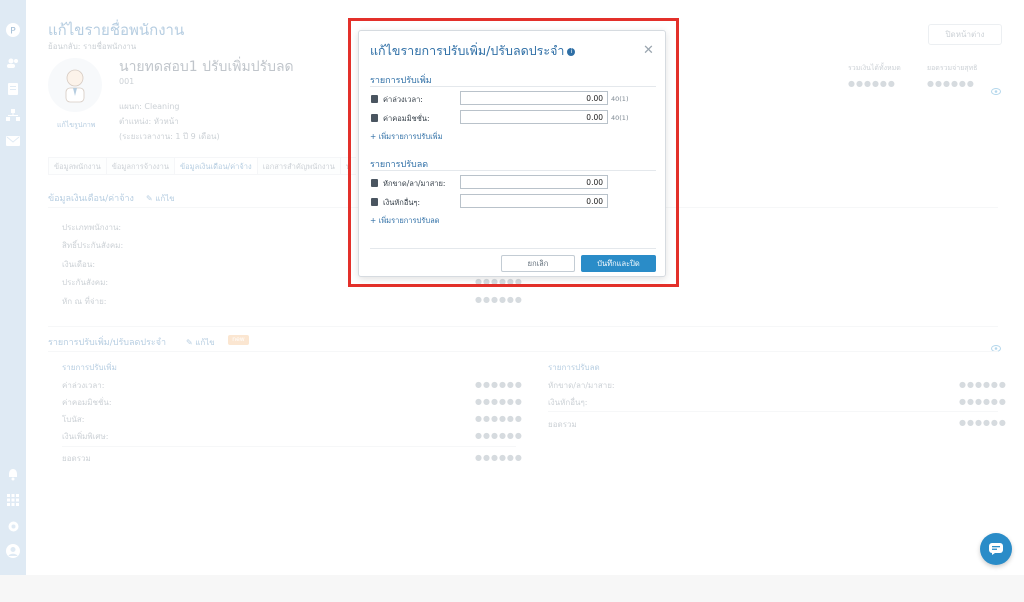 The height and width of the screenshot is (602, 1024). Describe the element at coordinates (77, 166) in the screenshot. I see `tab-employee-info: ข้อมูลพนักงาน` at that location.